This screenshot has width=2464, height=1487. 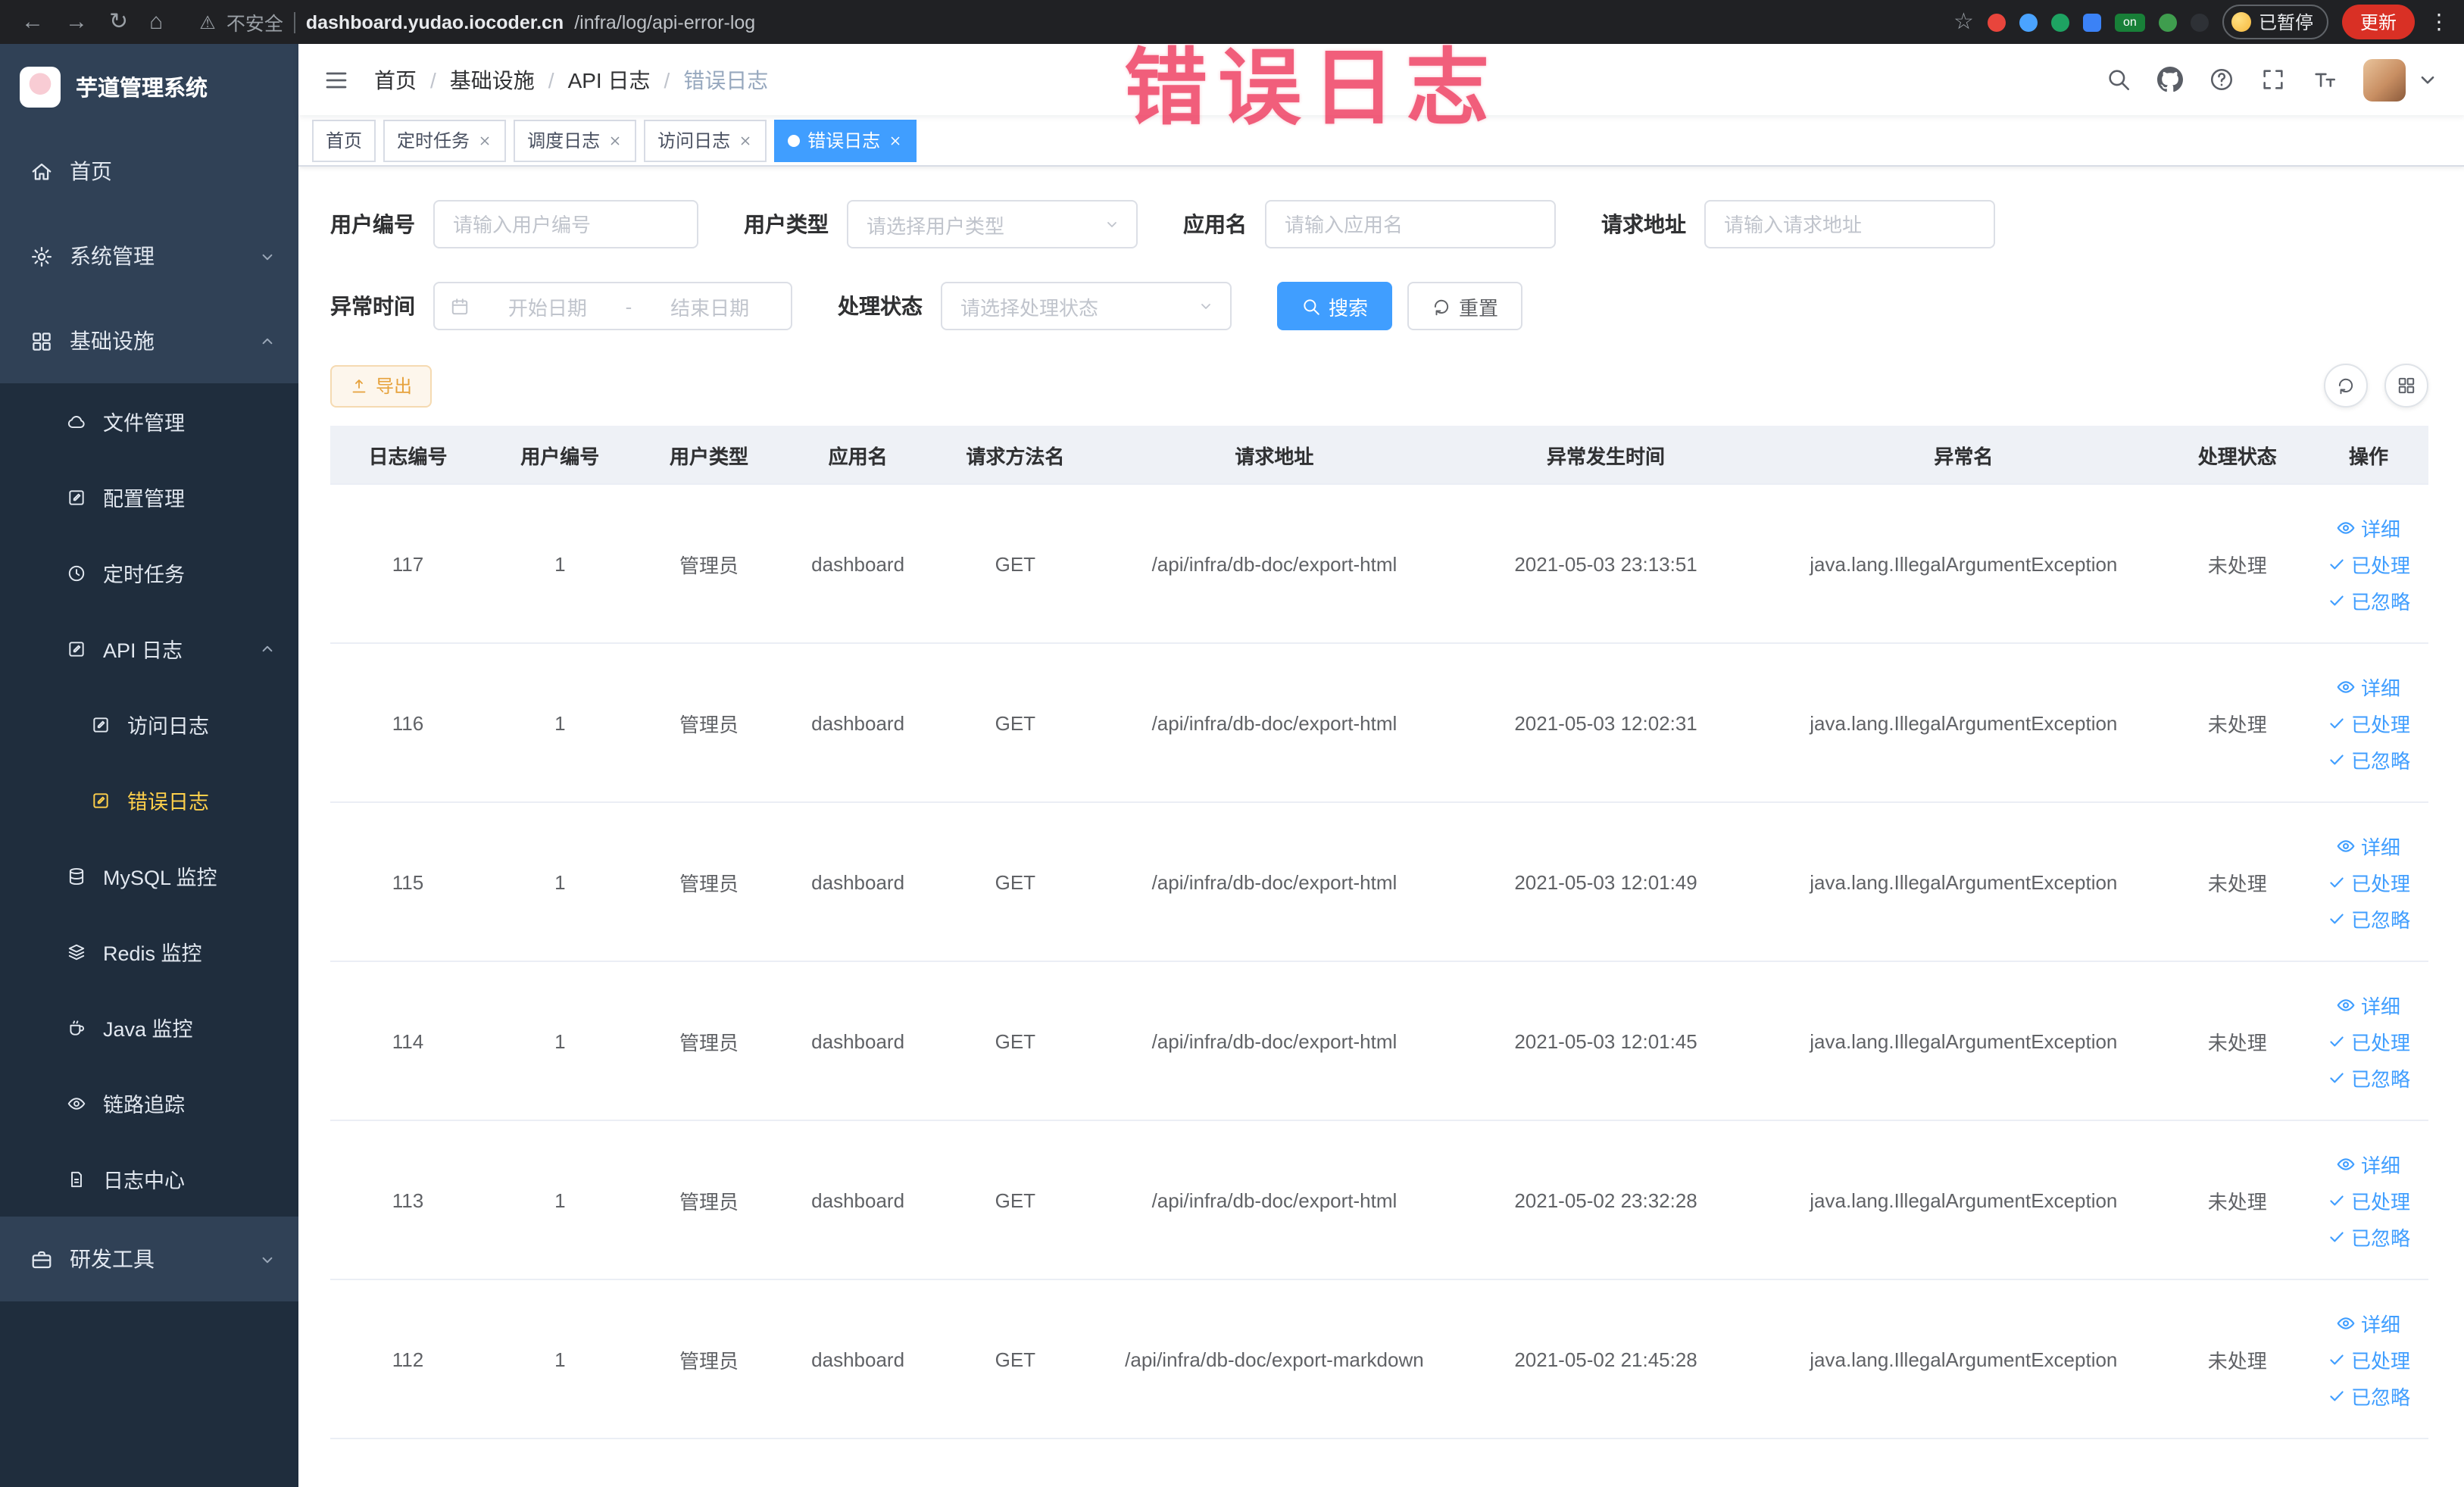 I want to click on extension-red-icon, so click(x=1996, y=22).